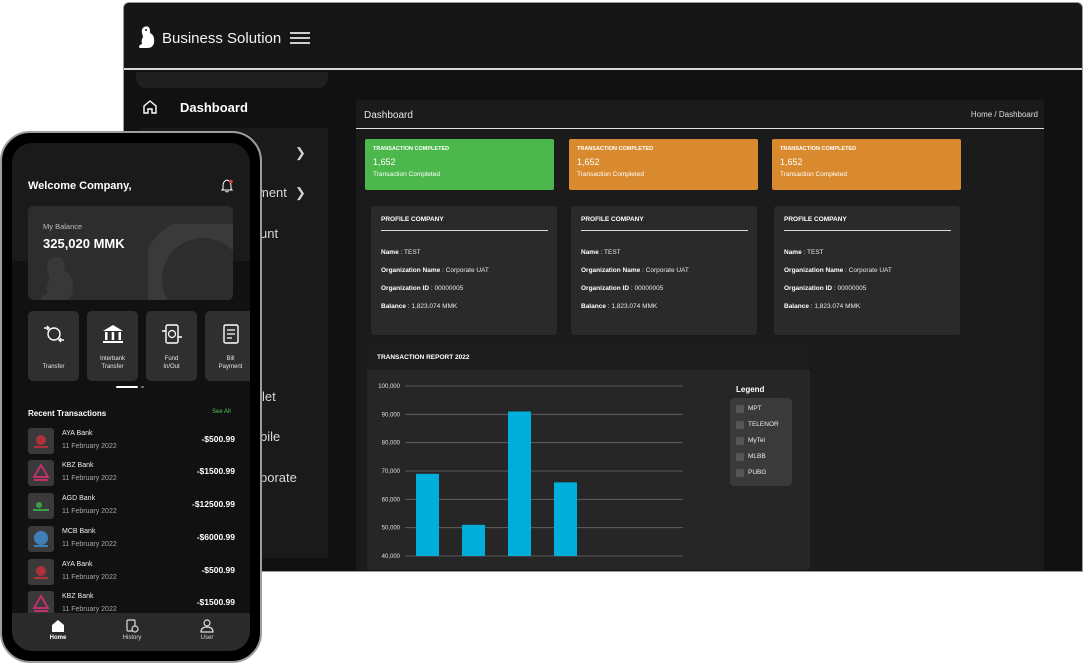 This screenshot has width=1084, height=663. What do you see at coordinates (213, 504) in the screenshot?
I see `transaction-amount: -$12500.99` at bounding box center [213, 504].